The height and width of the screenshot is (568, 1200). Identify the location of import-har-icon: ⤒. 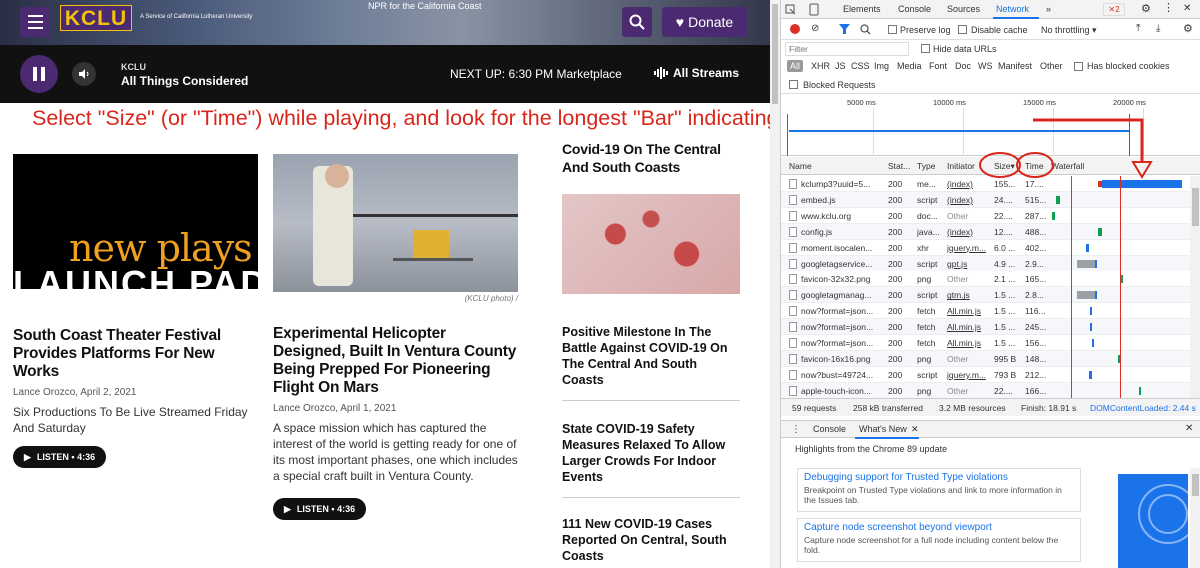
(1138, 28).